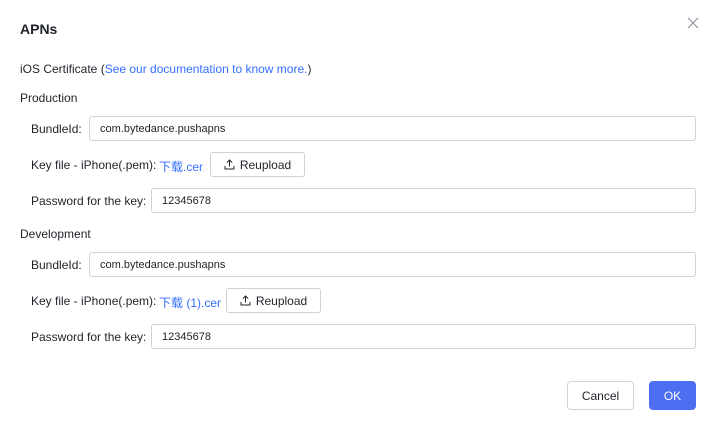 This screenshot has height=426, width=713. Describe the element at coordinates (55, 234) in the screenshot. I see `development-section-label: Development` at that location.